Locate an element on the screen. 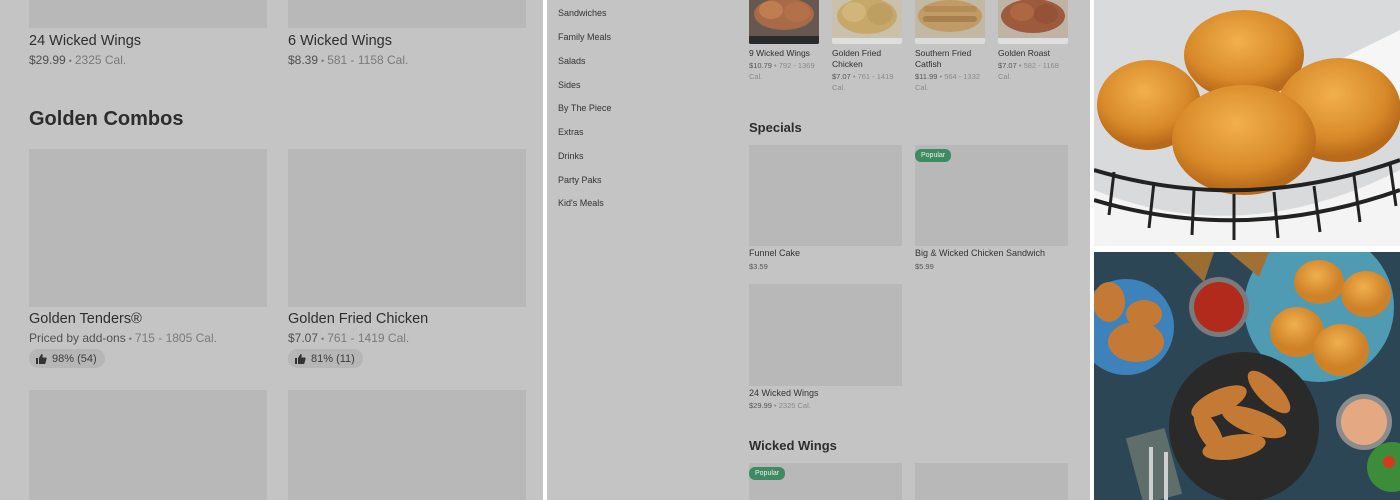  rating-text: 98% (54) is located at coordinates (74, 358).